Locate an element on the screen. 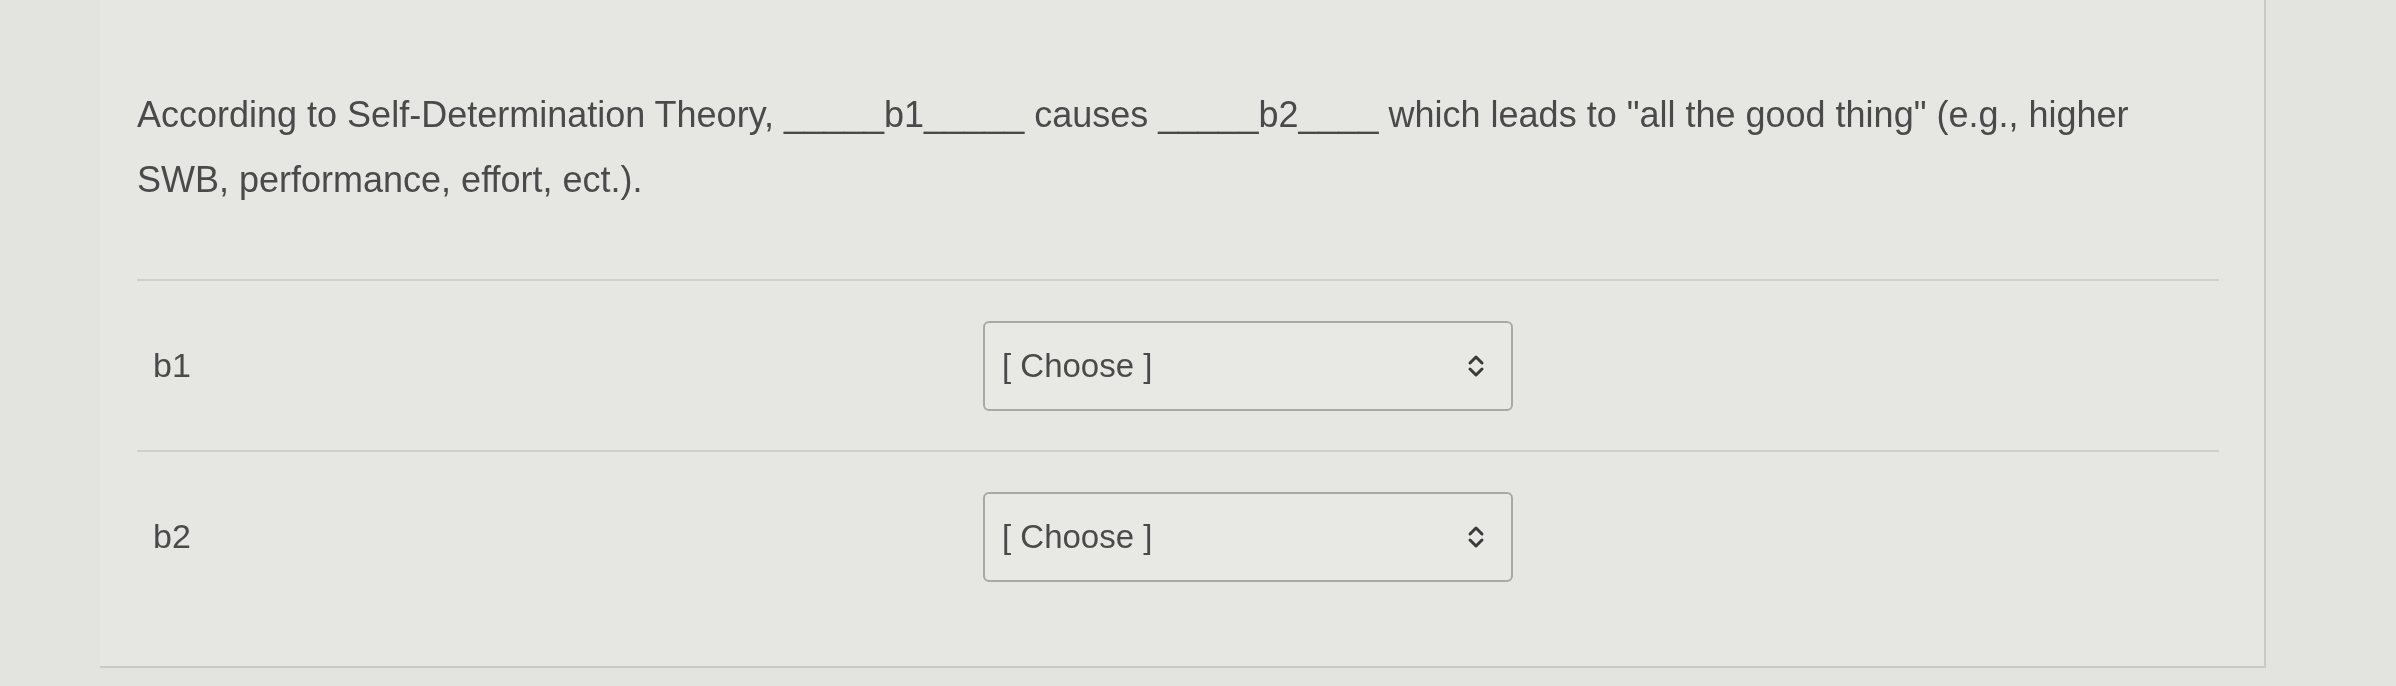 The image size is (2396, 686). question-text: According to Self-Determination Theory, _____b1_____ causes _____b2____ which leads to "all the good thing" (e.g., higher SWB, performance, effort, ect.). is located at coordinates (1133, 147).